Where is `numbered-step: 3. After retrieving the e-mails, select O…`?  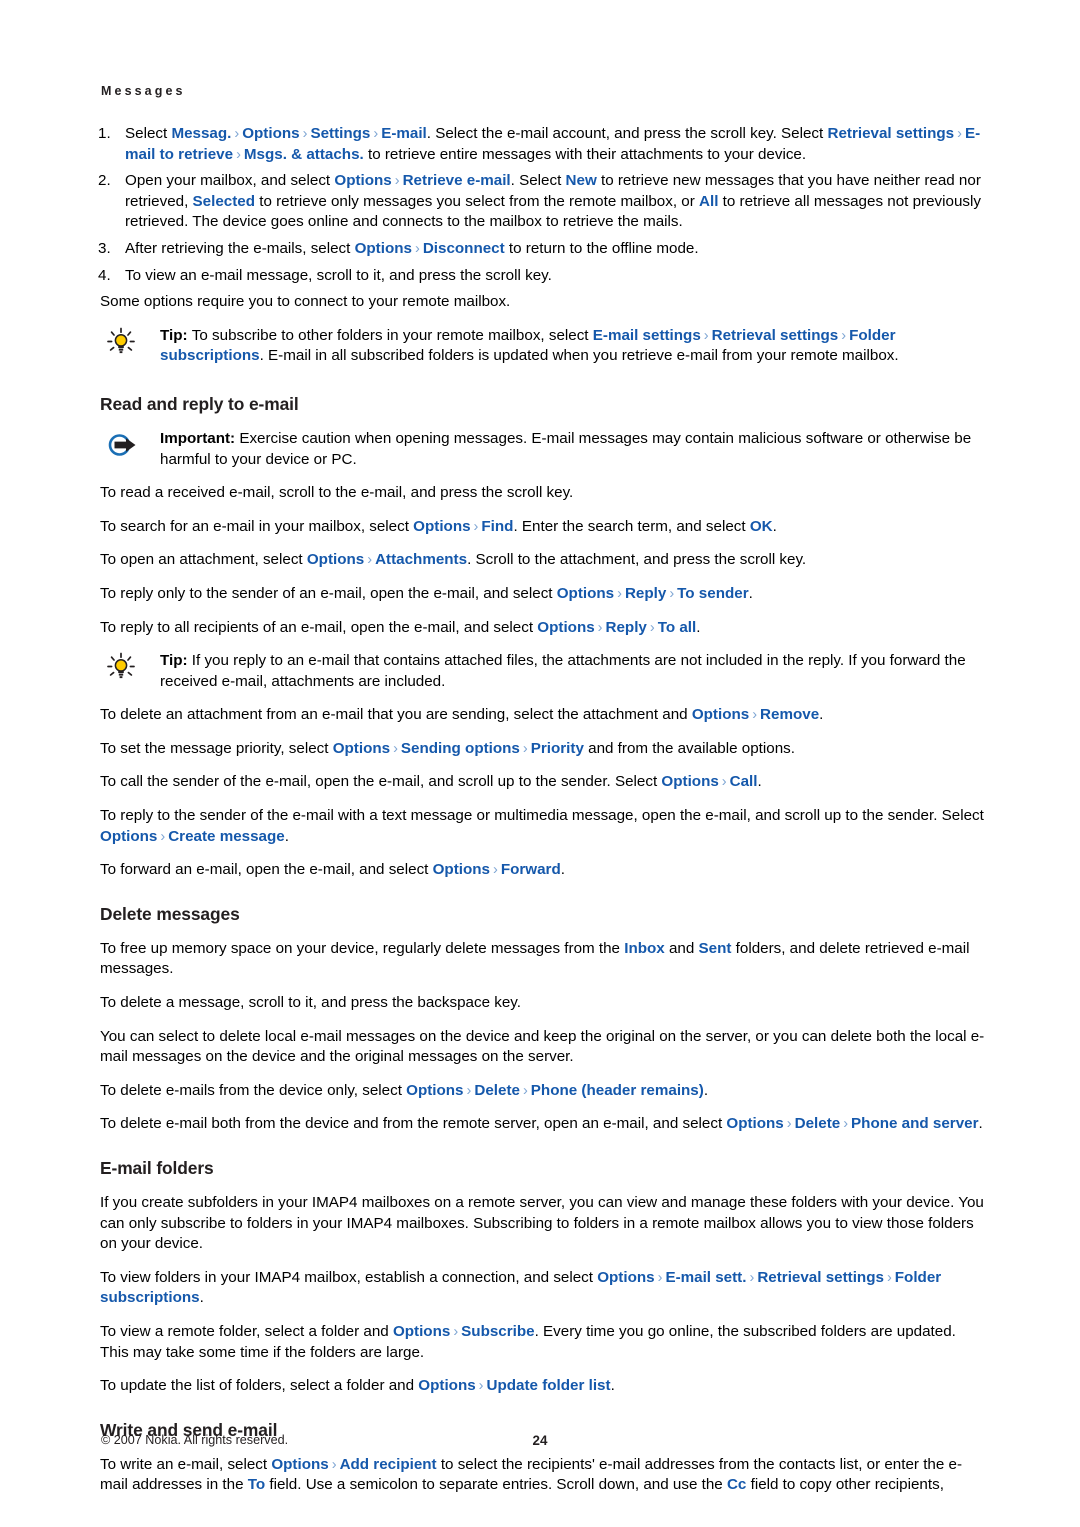 numbered-step: 3. After retrieving the e-mails, select O… is located at coordinates (544, 249).